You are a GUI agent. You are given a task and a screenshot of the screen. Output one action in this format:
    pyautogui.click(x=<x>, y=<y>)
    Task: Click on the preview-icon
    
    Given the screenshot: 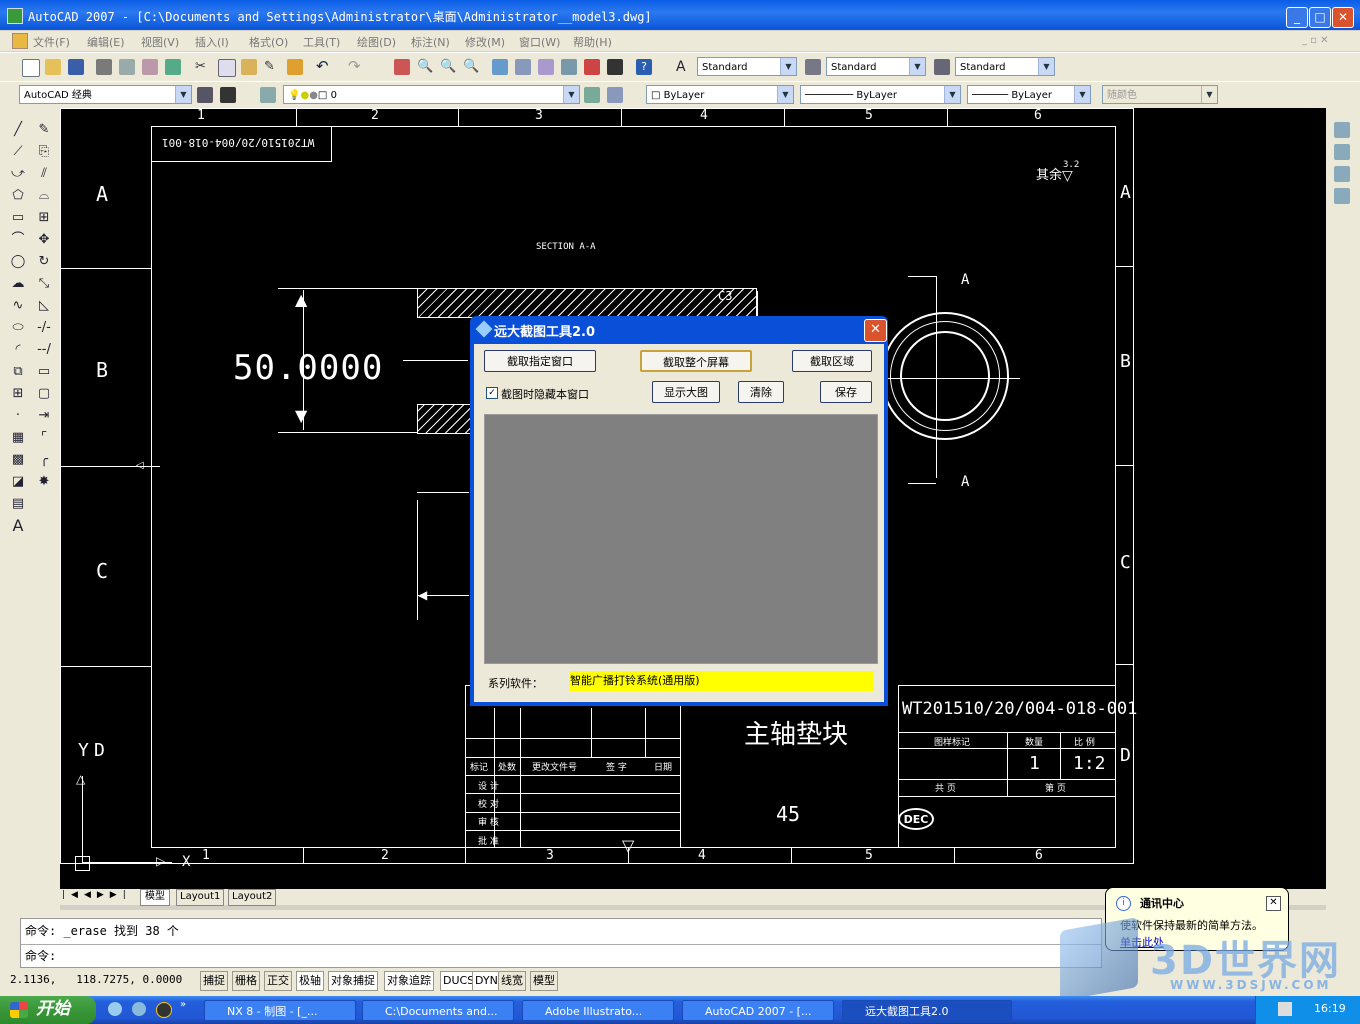 What is the action you would take?
    pyautogui.click(x=127, y=67)
    